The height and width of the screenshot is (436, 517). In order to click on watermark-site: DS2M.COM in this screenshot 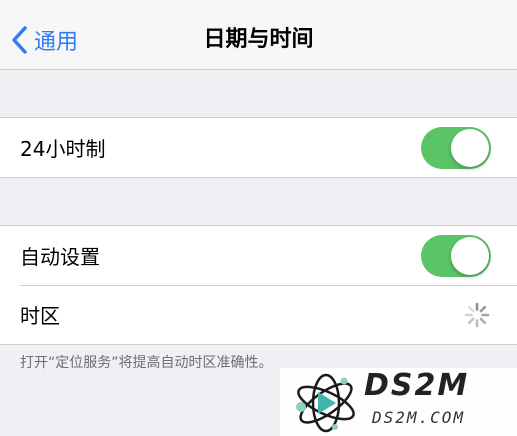, I will do `click(419, 417)`.